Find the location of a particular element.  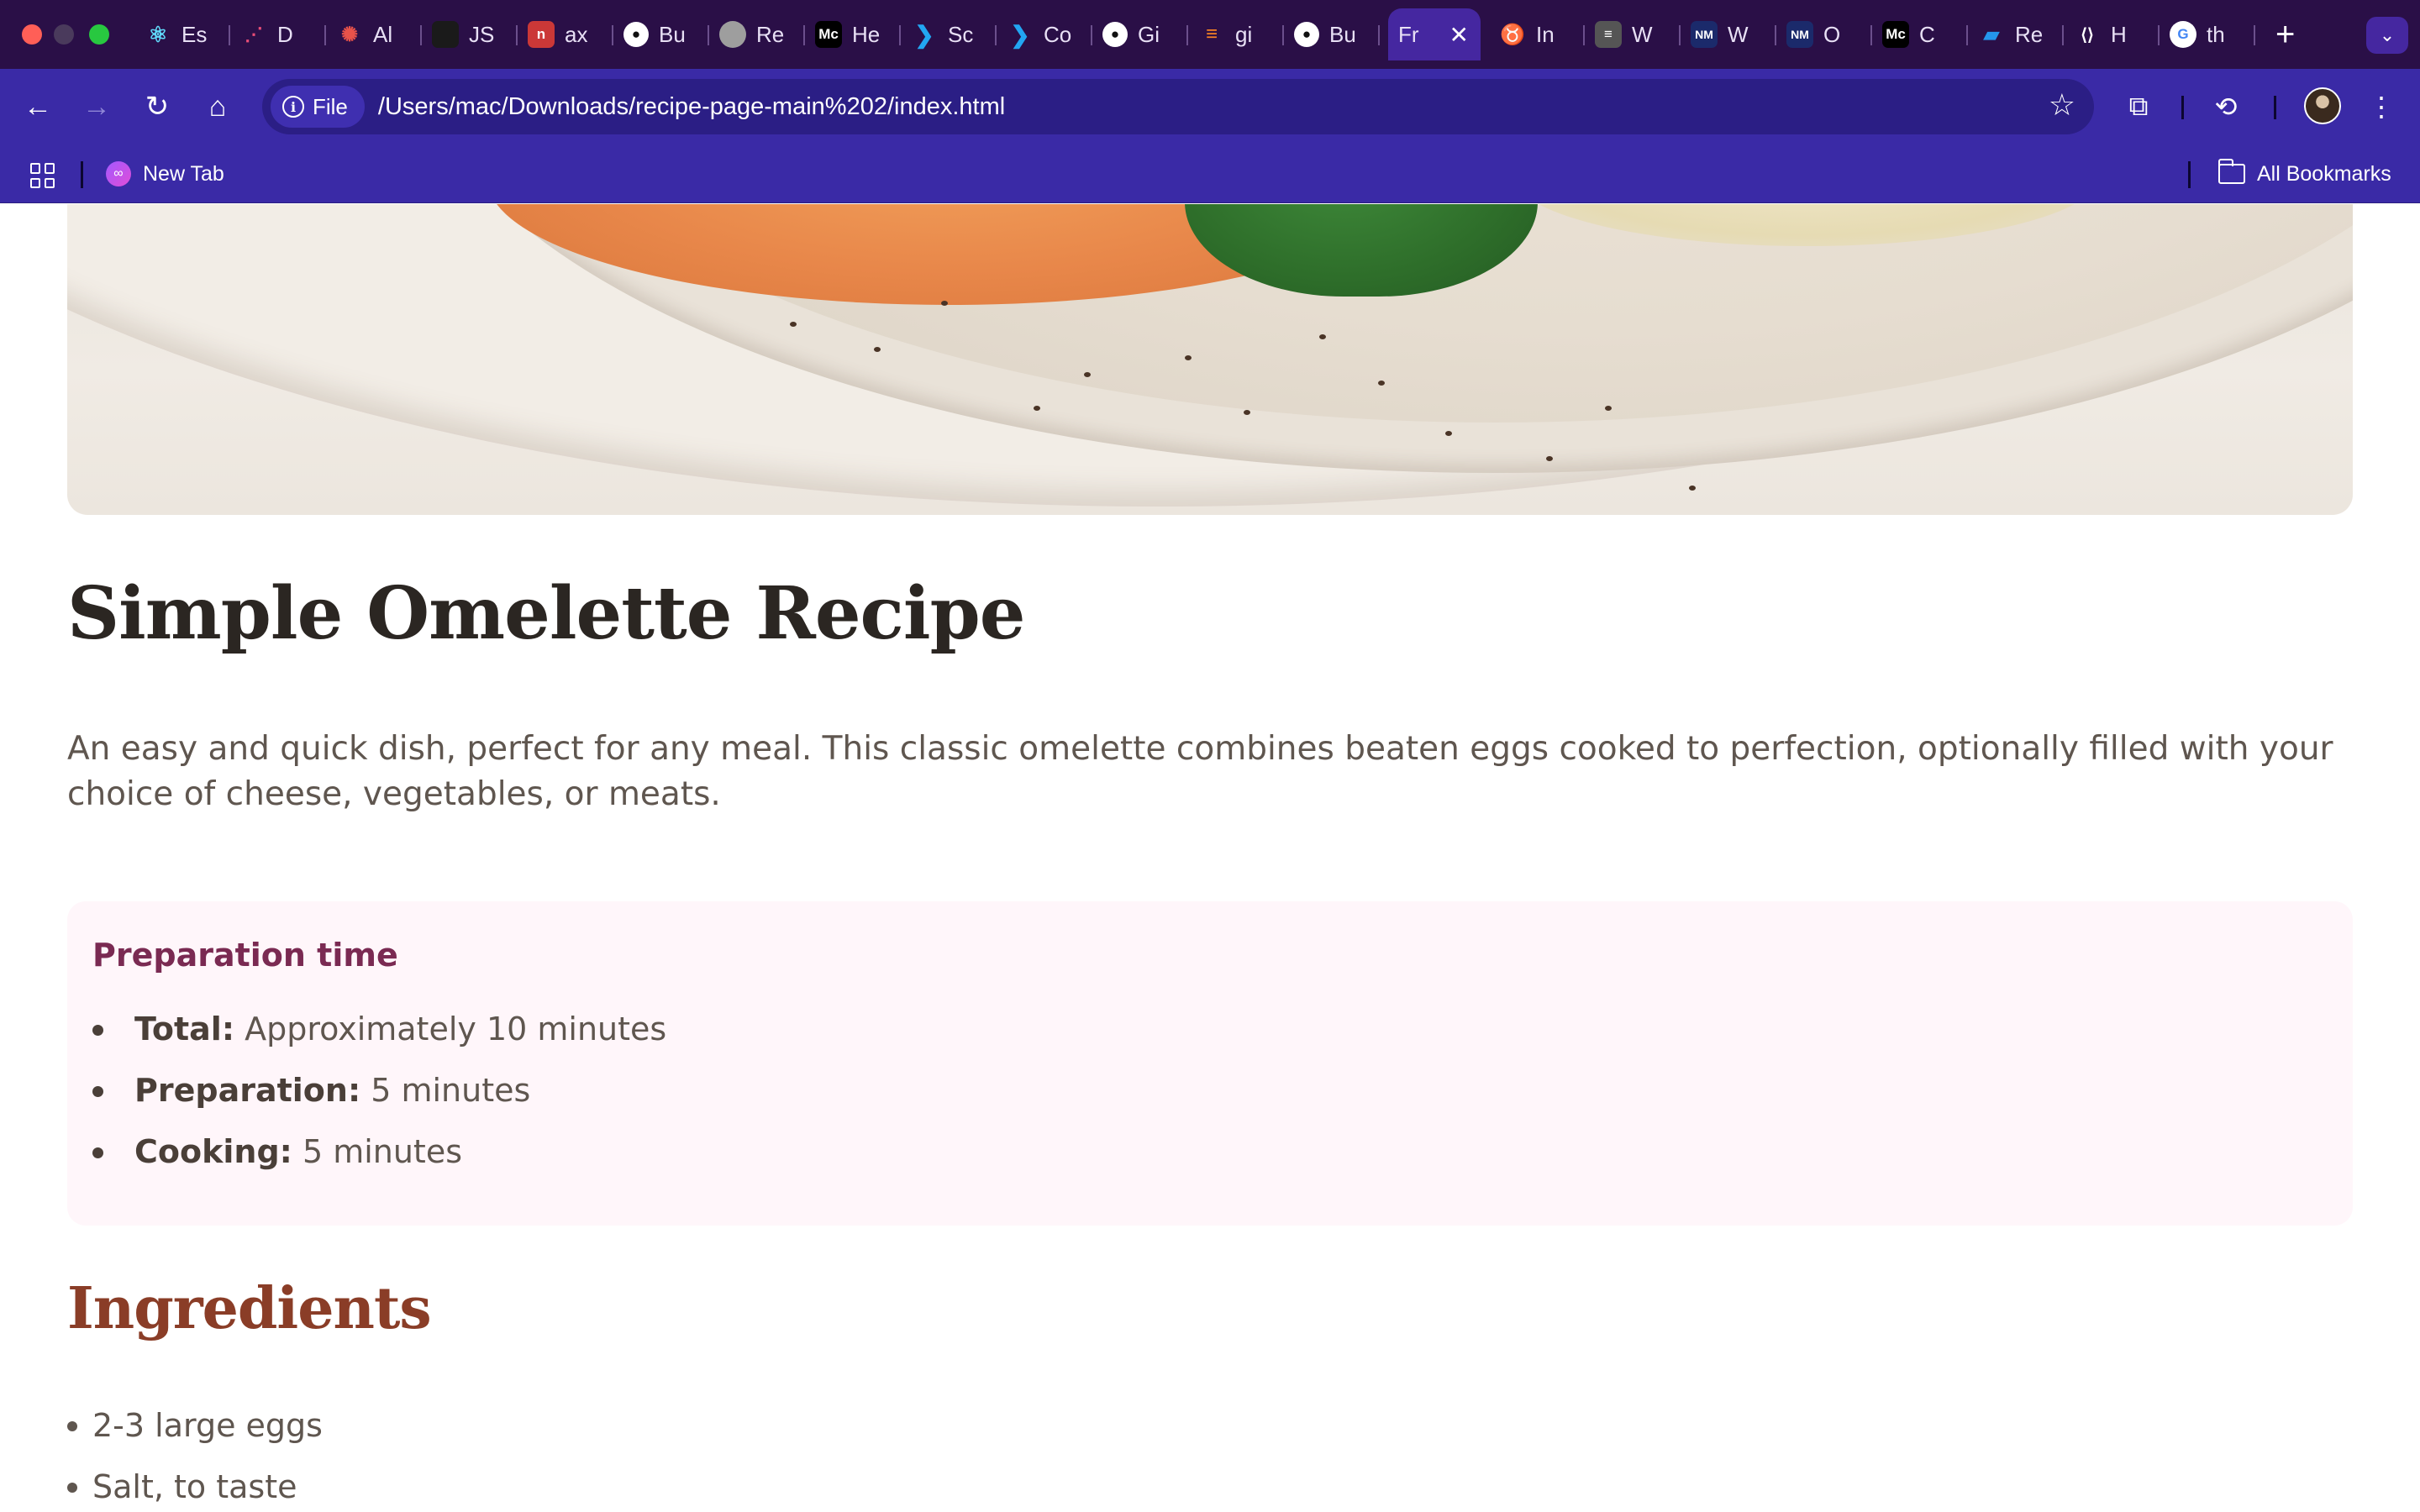

more-vertical-icon: ⋮ is located at coordinates (2382, 107).